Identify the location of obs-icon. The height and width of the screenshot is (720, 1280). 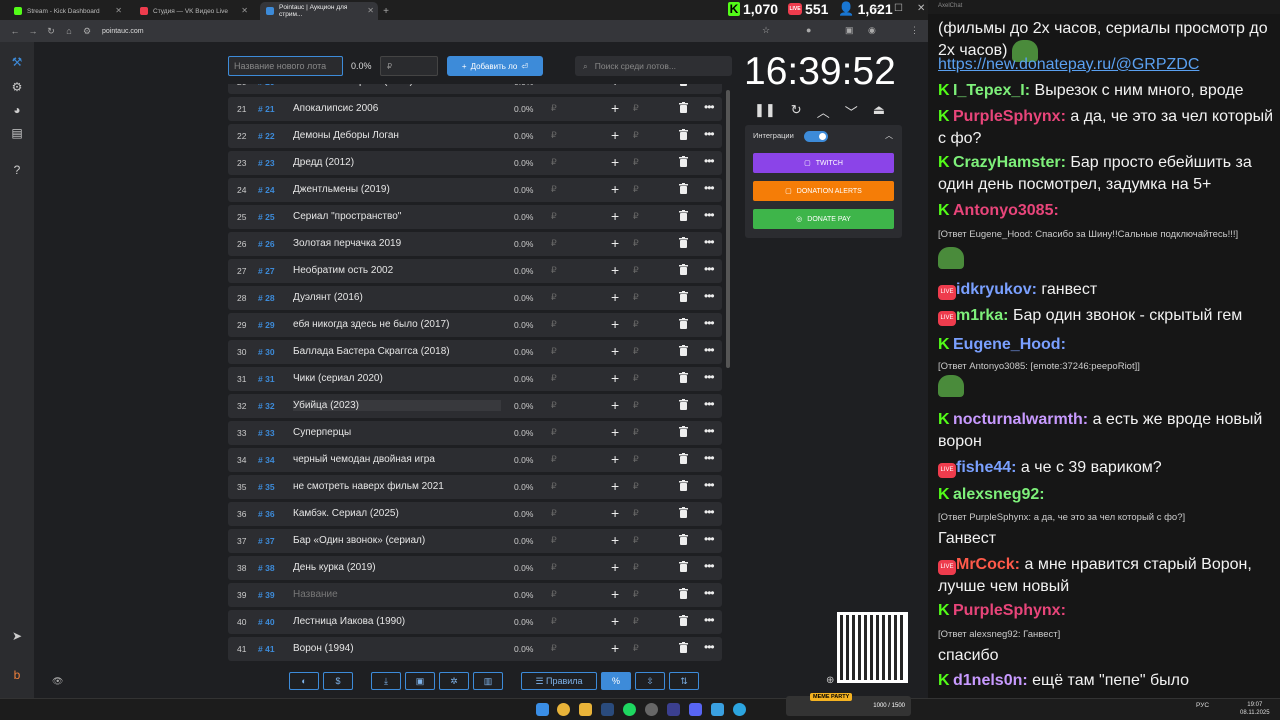
(651, 709).